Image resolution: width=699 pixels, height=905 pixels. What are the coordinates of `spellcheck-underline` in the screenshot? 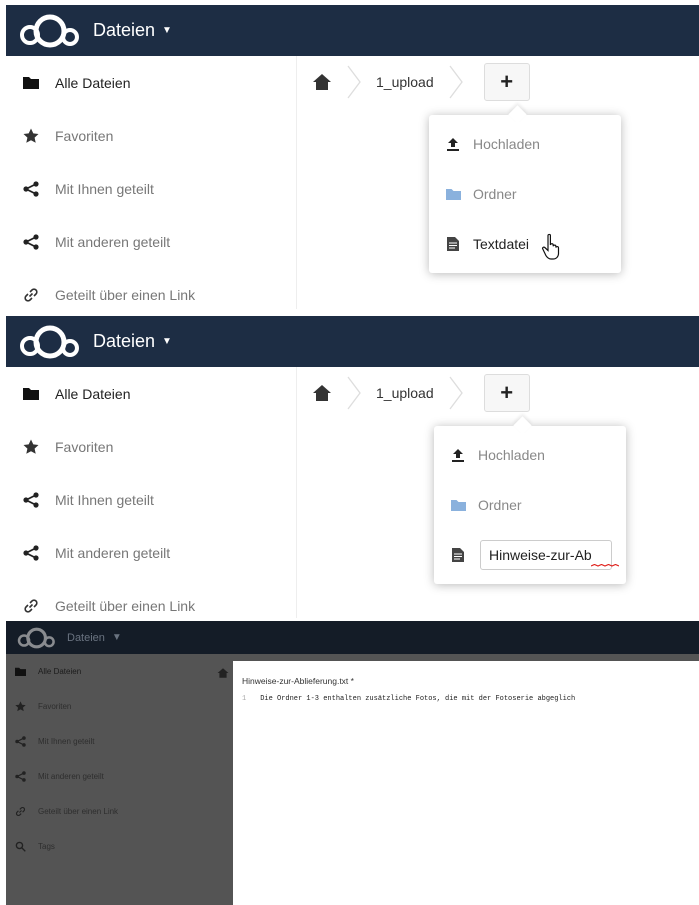 It's located at (605, 565).